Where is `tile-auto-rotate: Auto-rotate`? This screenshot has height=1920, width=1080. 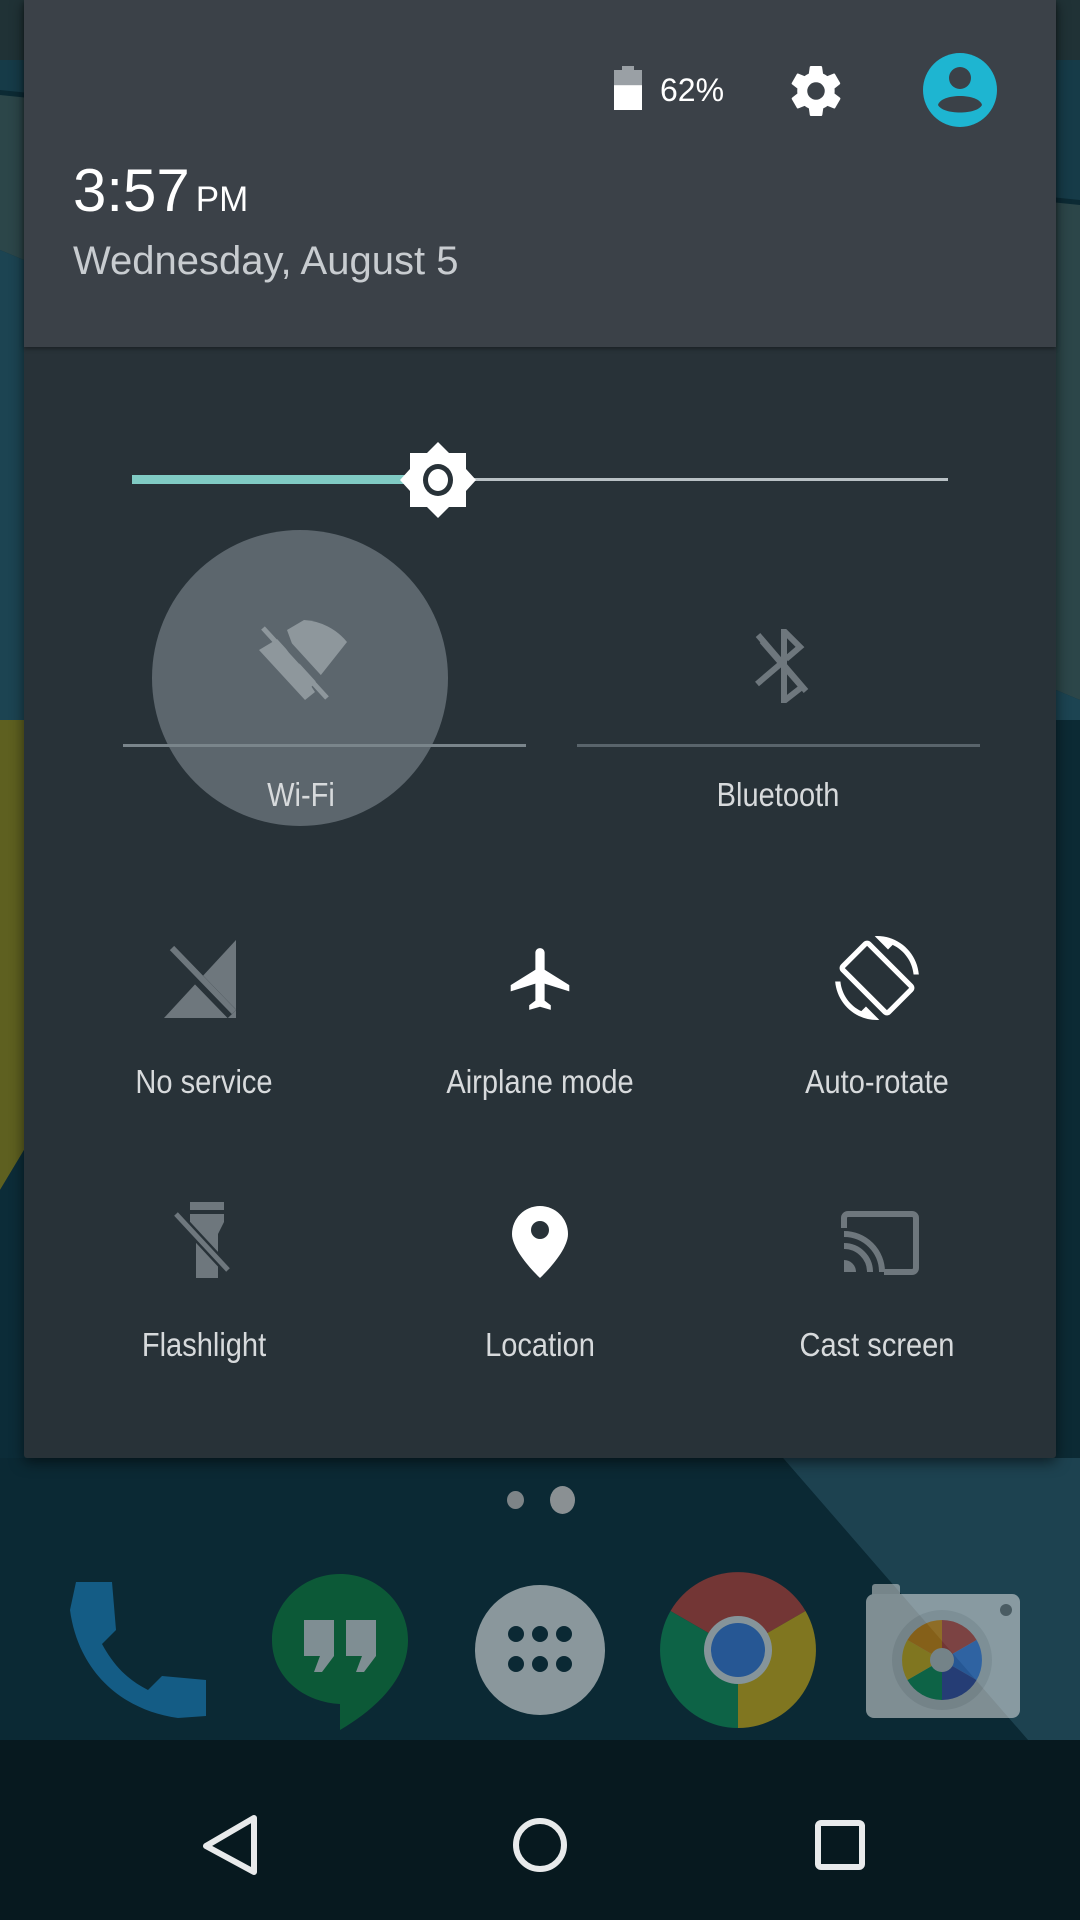 tile-auto-rotate: Auto-rotate is located at coordinates (877, 1010).